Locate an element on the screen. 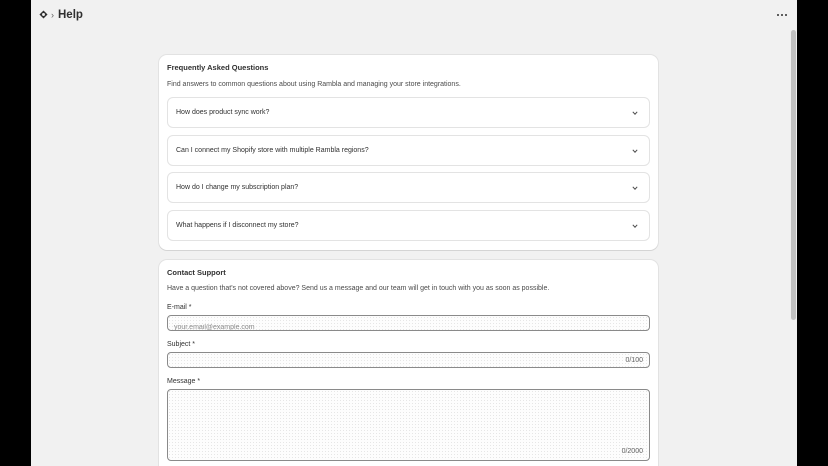  faq-title: Frequently Asked Questions is located at coordinates (218, 67).